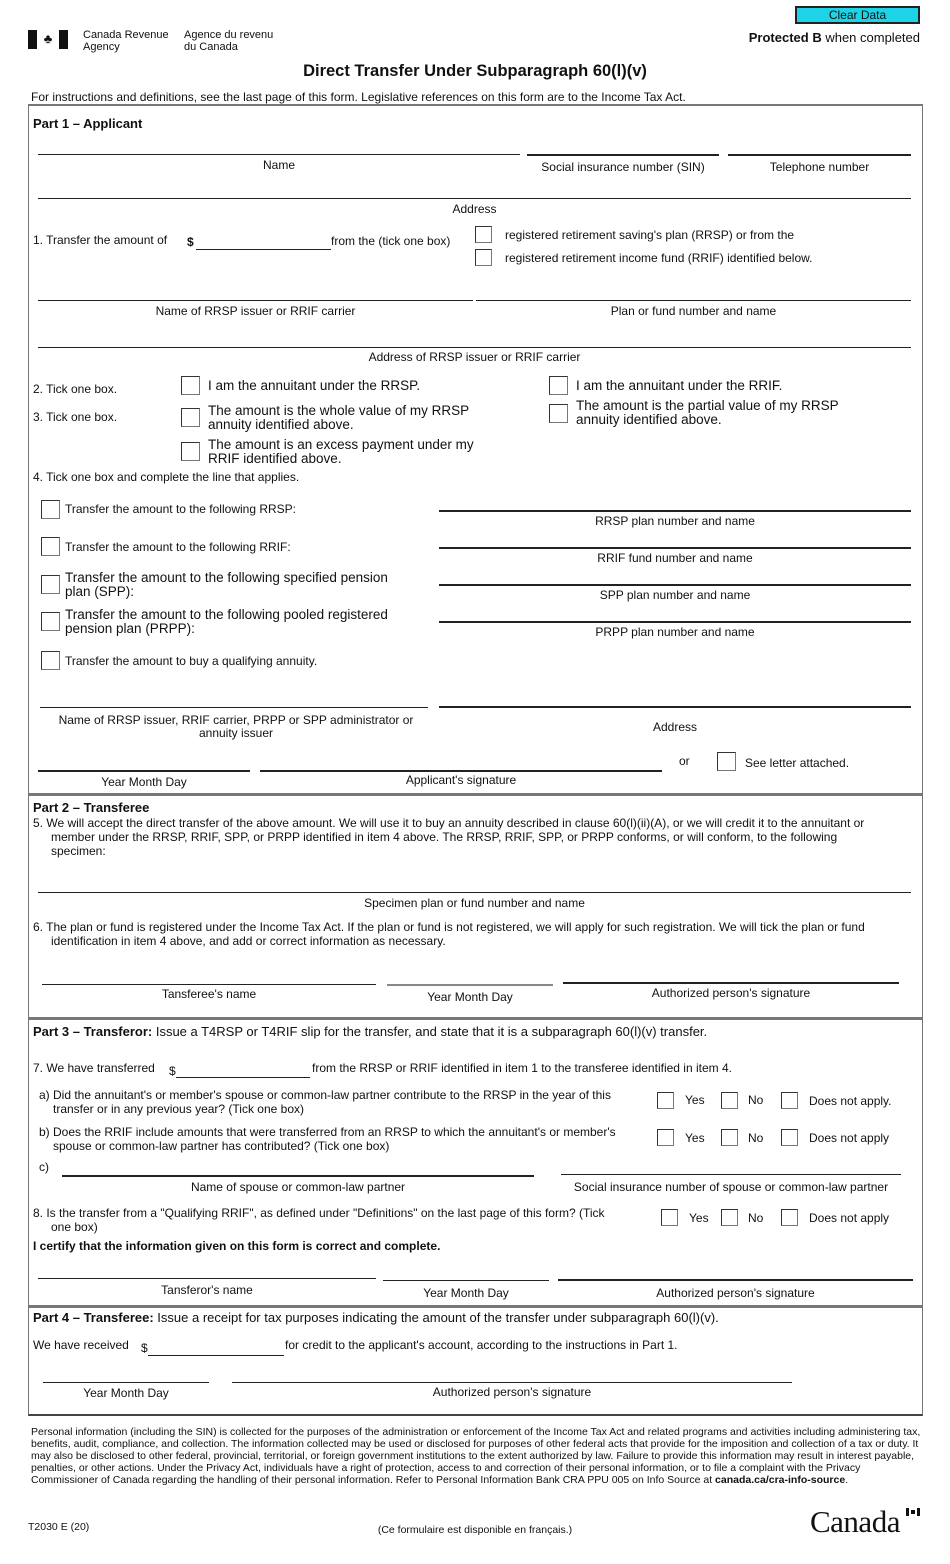  Describe the element at coordinates (819, 167) in the screenshot. I see `telephone-label: Telephone number` at that location.